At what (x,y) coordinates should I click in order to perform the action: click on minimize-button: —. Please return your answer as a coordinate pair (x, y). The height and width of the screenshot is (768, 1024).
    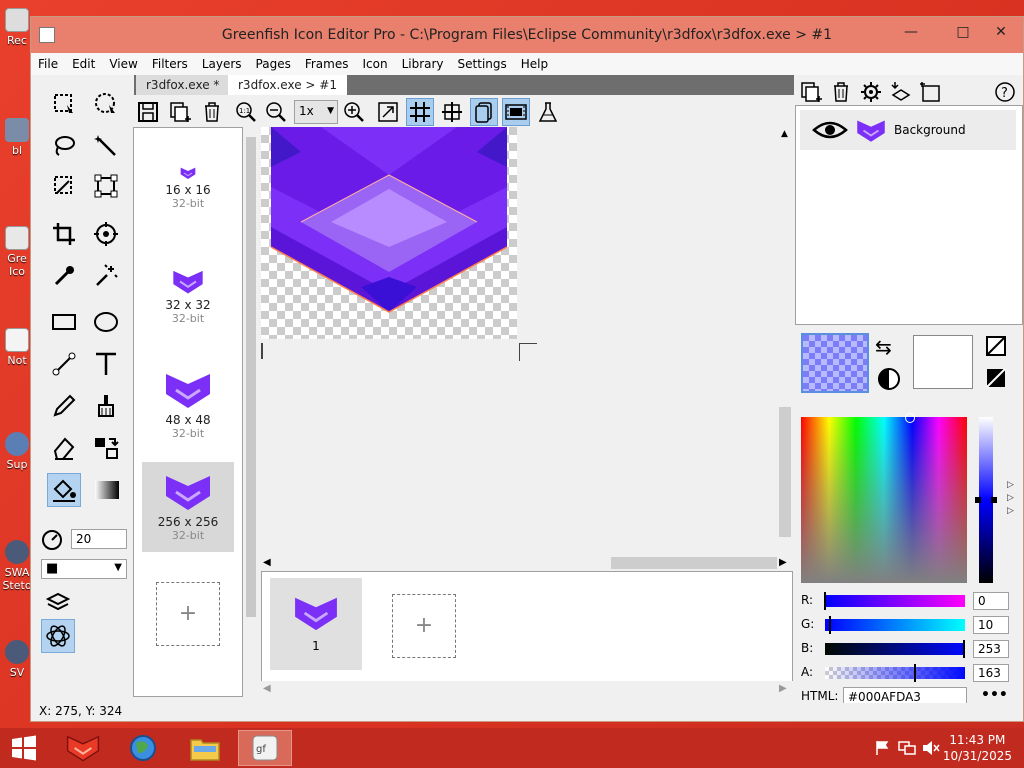
    Looking at the image, I should click on (911, 33).